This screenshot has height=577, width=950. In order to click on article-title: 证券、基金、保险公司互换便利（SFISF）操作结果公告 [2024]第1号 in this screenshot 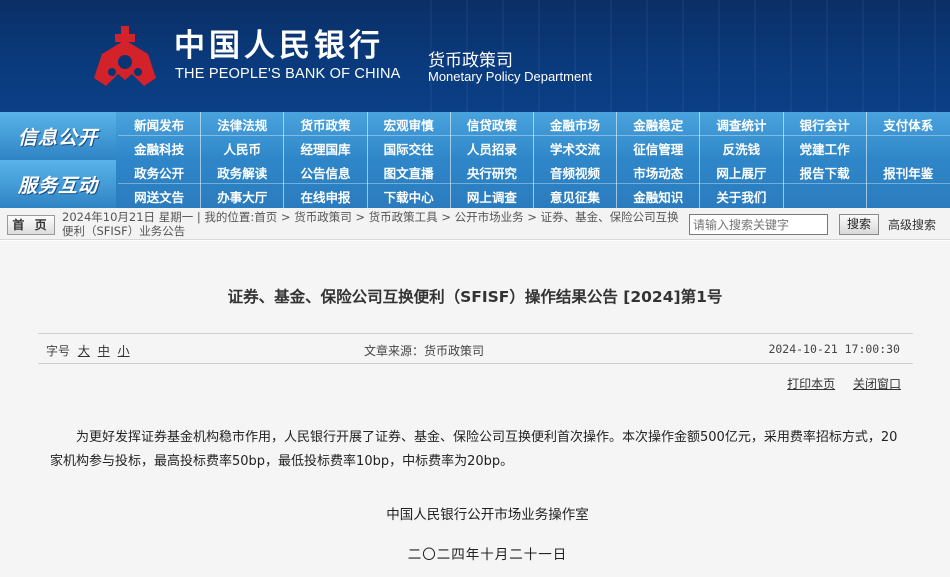, I will do `click(475, 297)`.